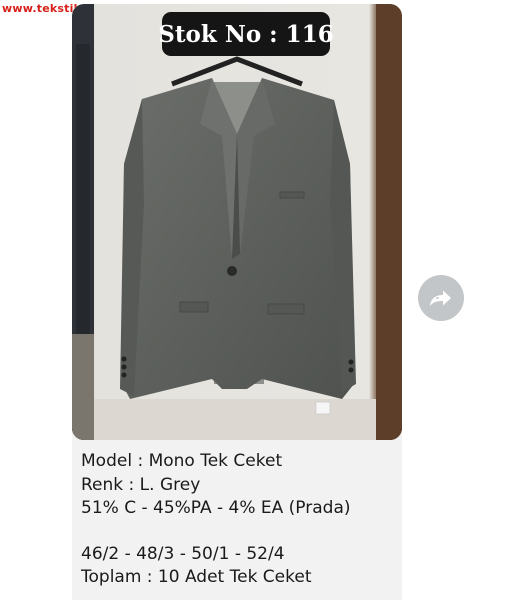  Describe the element at coordinates (216, 508) in the screenshot. I see `caption-line-fabric: 51% C - 45%PA - 4% EA (Prada)` at that location.